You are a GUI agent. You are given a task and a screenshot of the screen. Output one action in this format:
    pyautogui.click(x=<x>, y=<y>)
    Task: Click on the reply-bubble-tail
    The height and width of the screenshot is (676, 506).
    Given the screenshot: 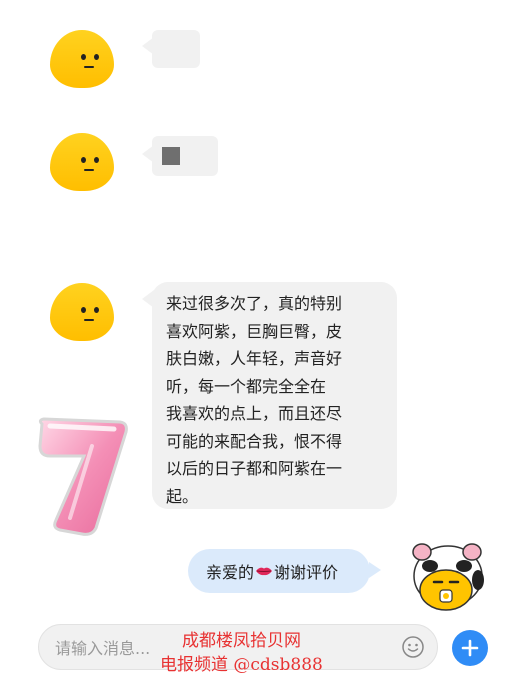 What is the action you would take?
    pyautogui.click(x=375, y=570)
    